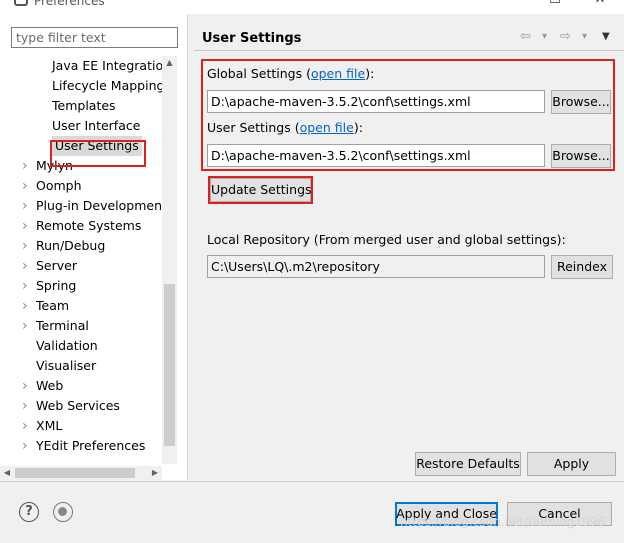 The width and height of the screenshot is (624, 543). What do you see at coordinates (56, 285) in the screenshot?
I see `tree-item-label: Spring` at bounding box center [56, 285].